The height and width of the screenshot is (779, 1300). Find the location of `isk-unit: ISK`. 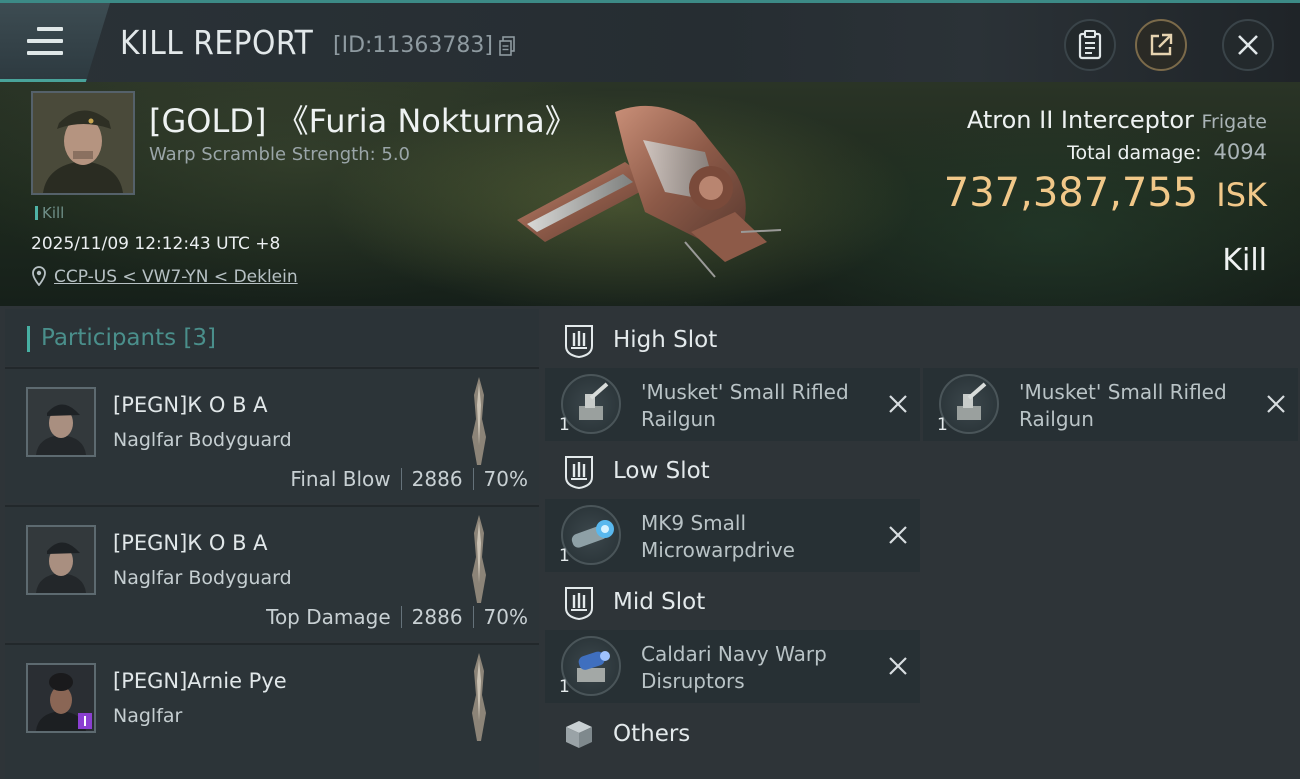

isk-unit: ISK is located at coordinates (1241, 195).